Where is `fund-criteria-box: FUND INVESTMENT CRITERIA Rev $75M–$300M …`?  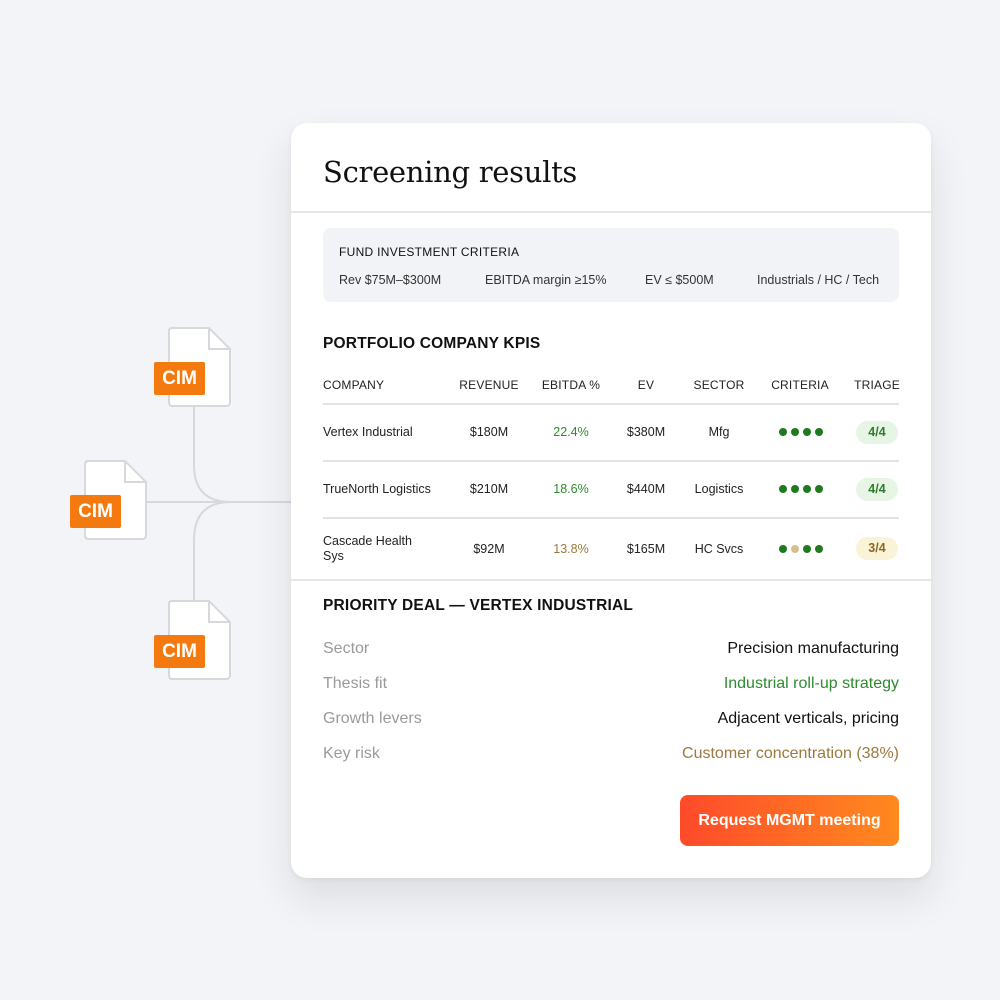
fund-criteria-box: FUND INVESTMENT CRITERIA Rev $75M–$300M … is located at coordinates (611, 265).